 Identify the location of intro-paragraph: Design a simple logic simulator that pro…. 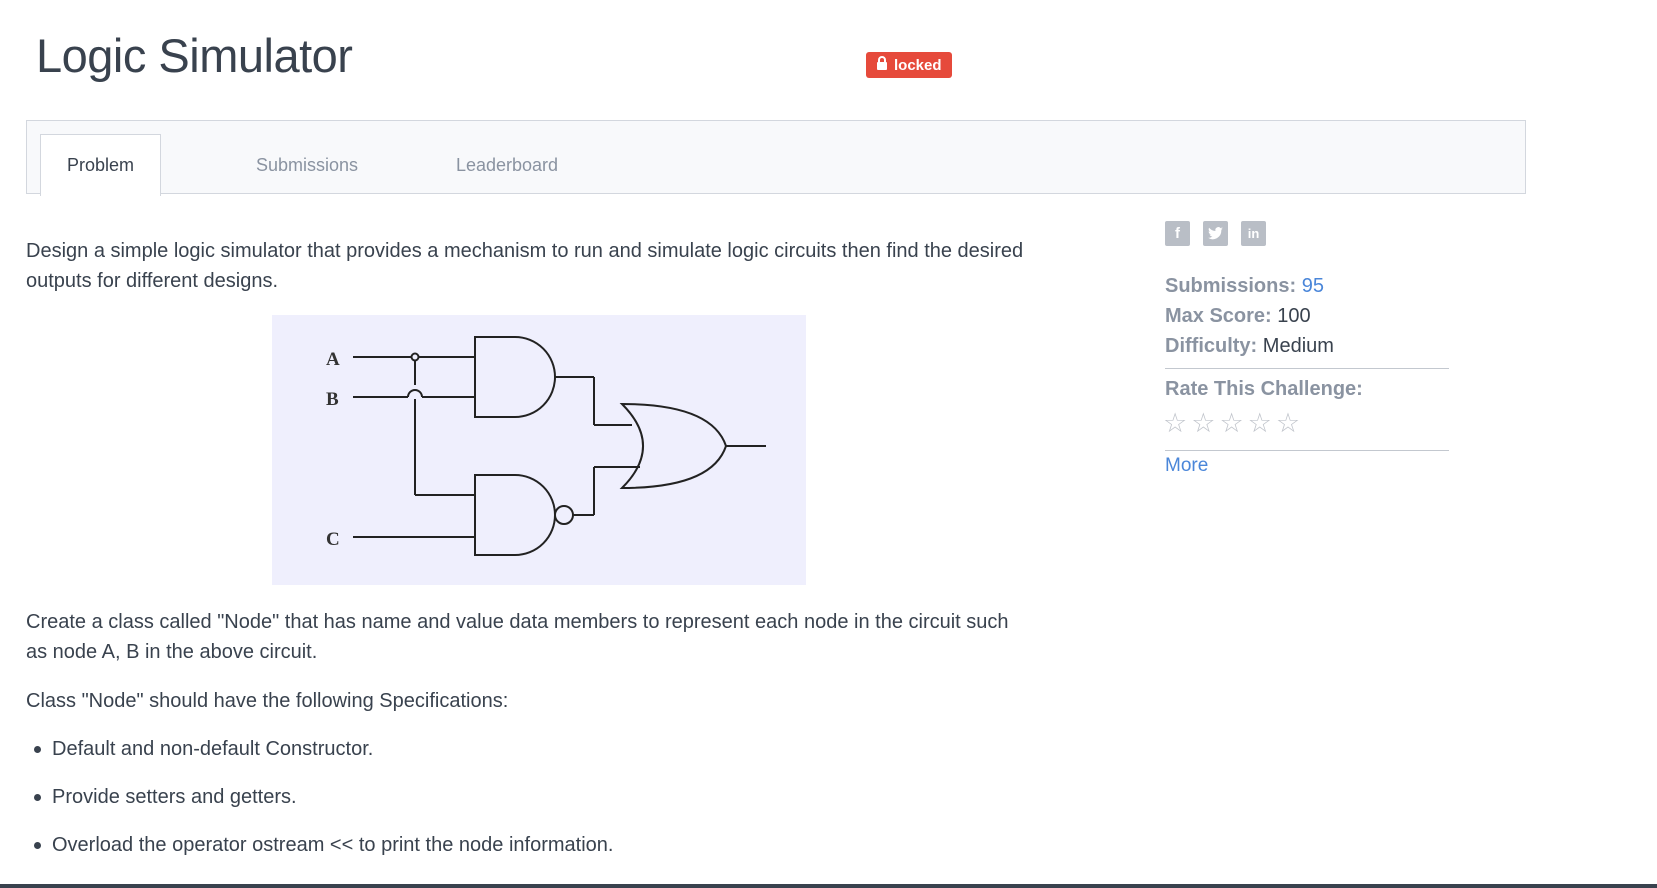
(525, 266).